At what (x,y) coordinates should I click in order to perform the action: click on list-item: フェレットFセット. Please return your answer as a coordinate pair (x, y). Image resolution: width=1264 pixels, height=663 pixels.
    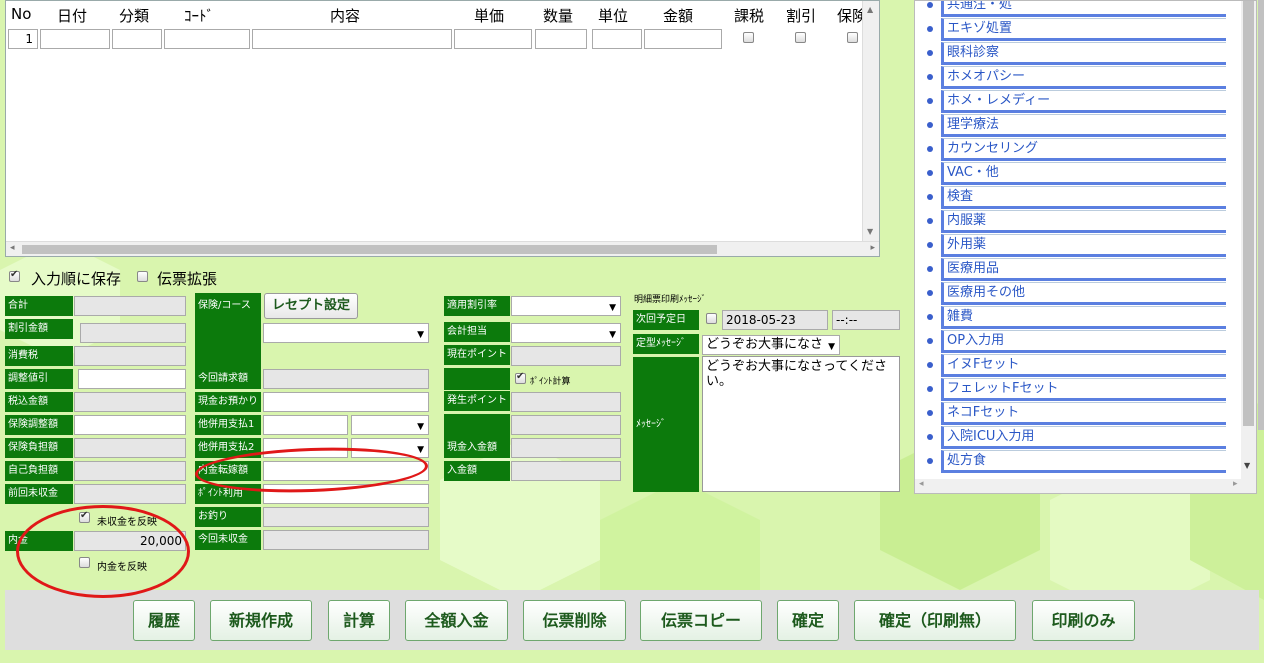
    Looking at the image, I should click on (1078, 390).